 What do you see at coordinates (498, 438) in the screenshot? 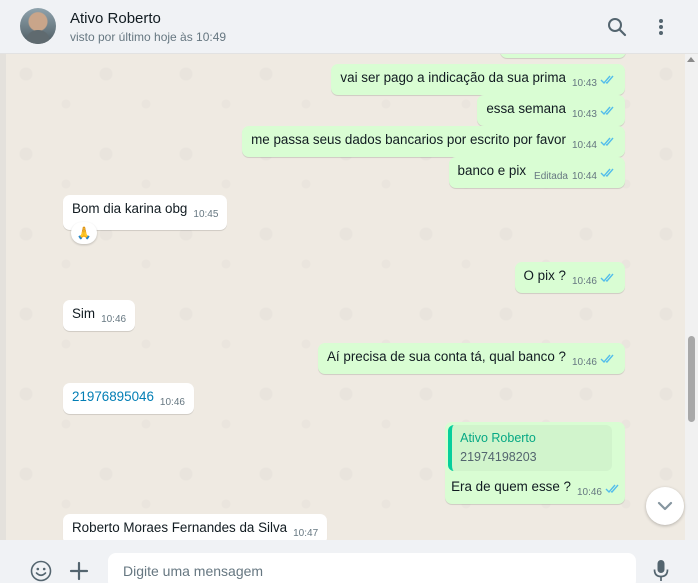
I see `quoted-author: Ativo Roberto` at bounding box center [498, 438].